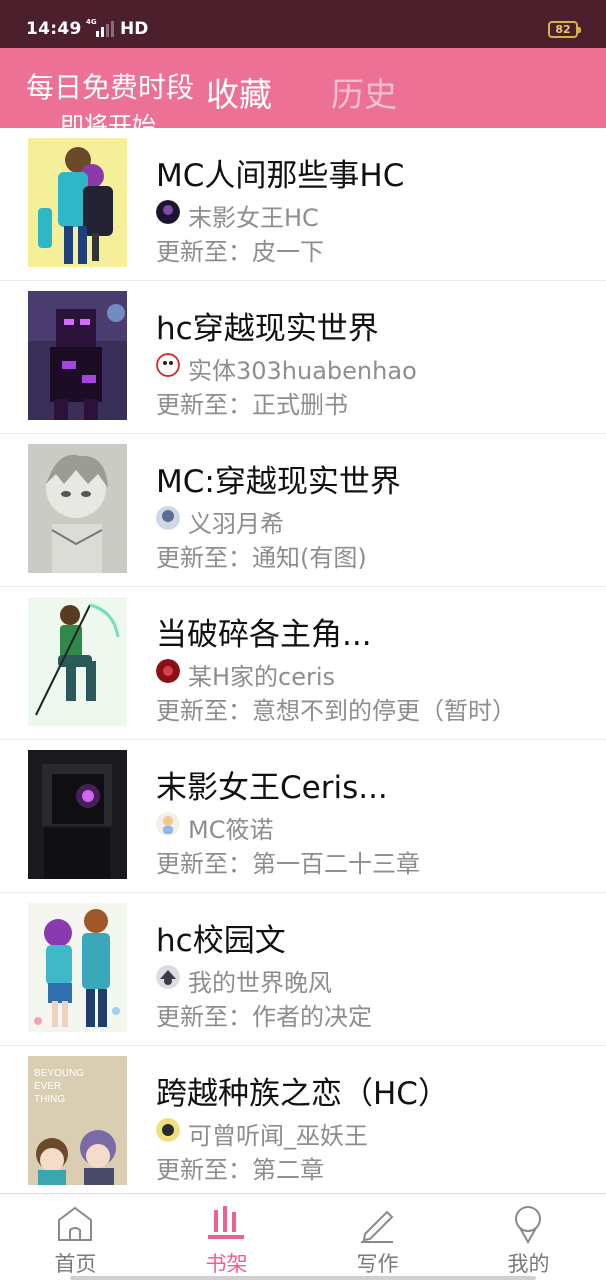 The width and height of the screenshot is (606, 1280). I want to click on hd-indicator: HD, so click(134, 29).